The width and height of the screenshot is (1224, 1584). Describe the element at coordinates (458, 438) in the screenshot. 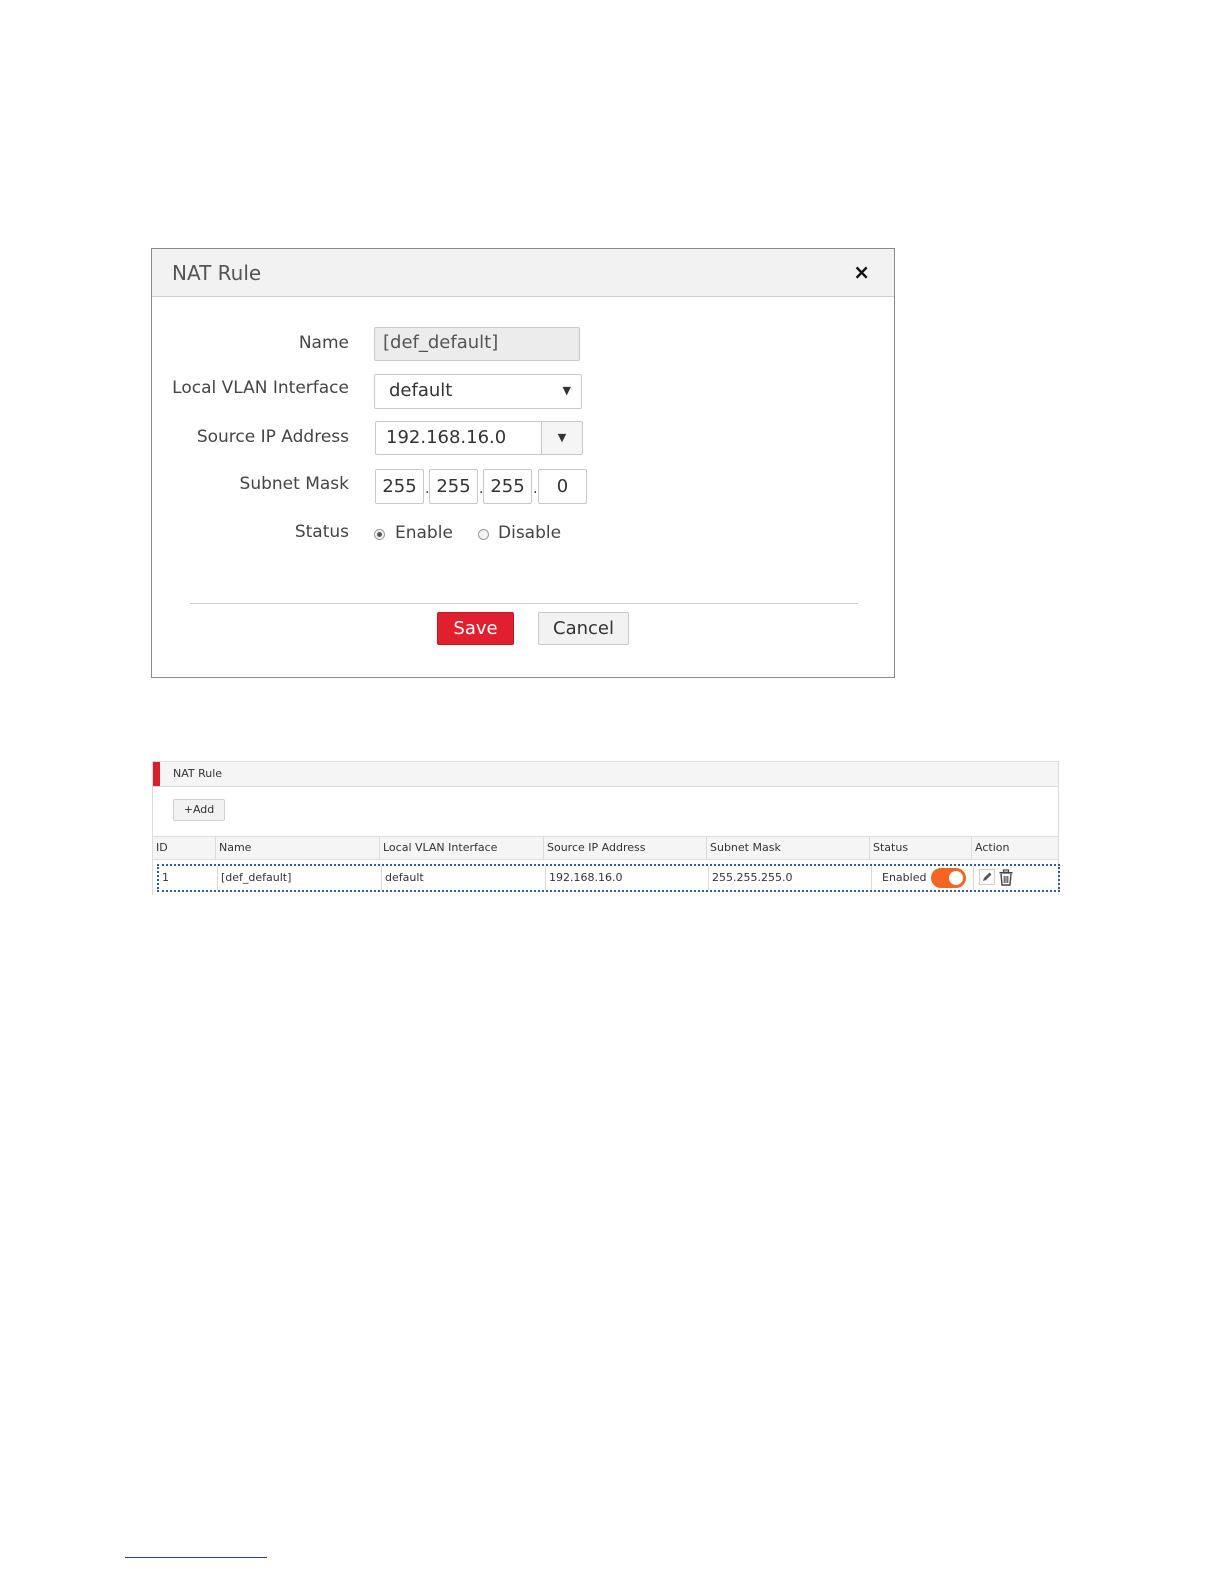

I see `source-ip-input: 192.168.16.0` at that location.